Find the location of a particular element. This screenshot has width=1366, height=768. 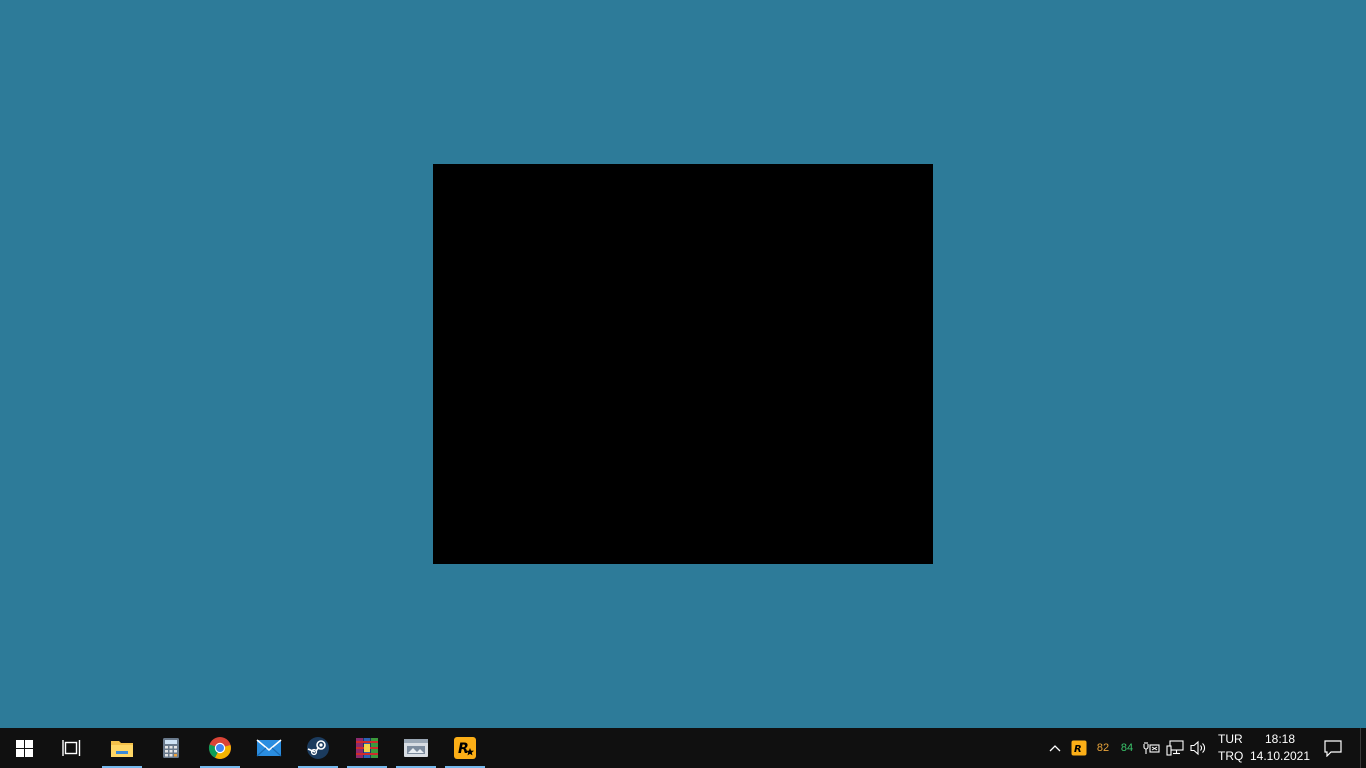

chevron-up-icon is located at coordinates (1055, 748).